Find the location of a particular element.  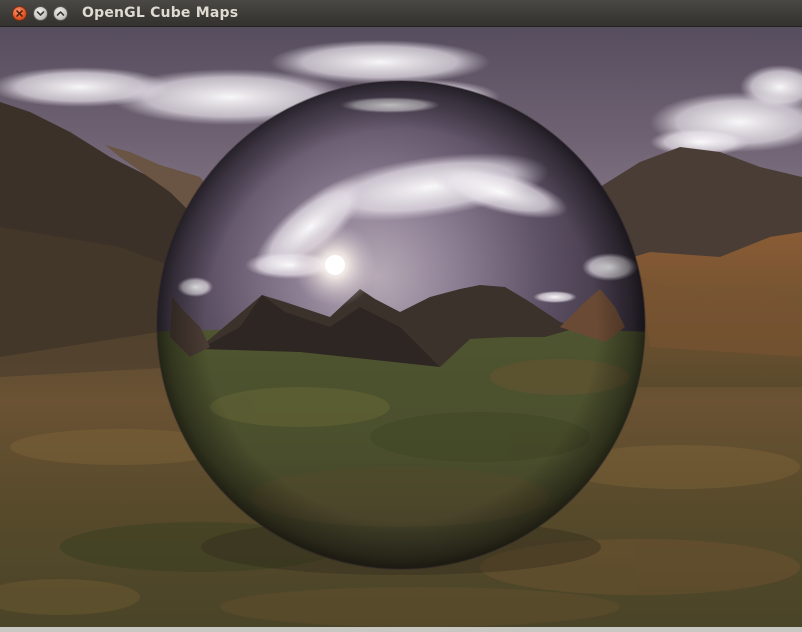

close-button is located at coordinates (19, 13).